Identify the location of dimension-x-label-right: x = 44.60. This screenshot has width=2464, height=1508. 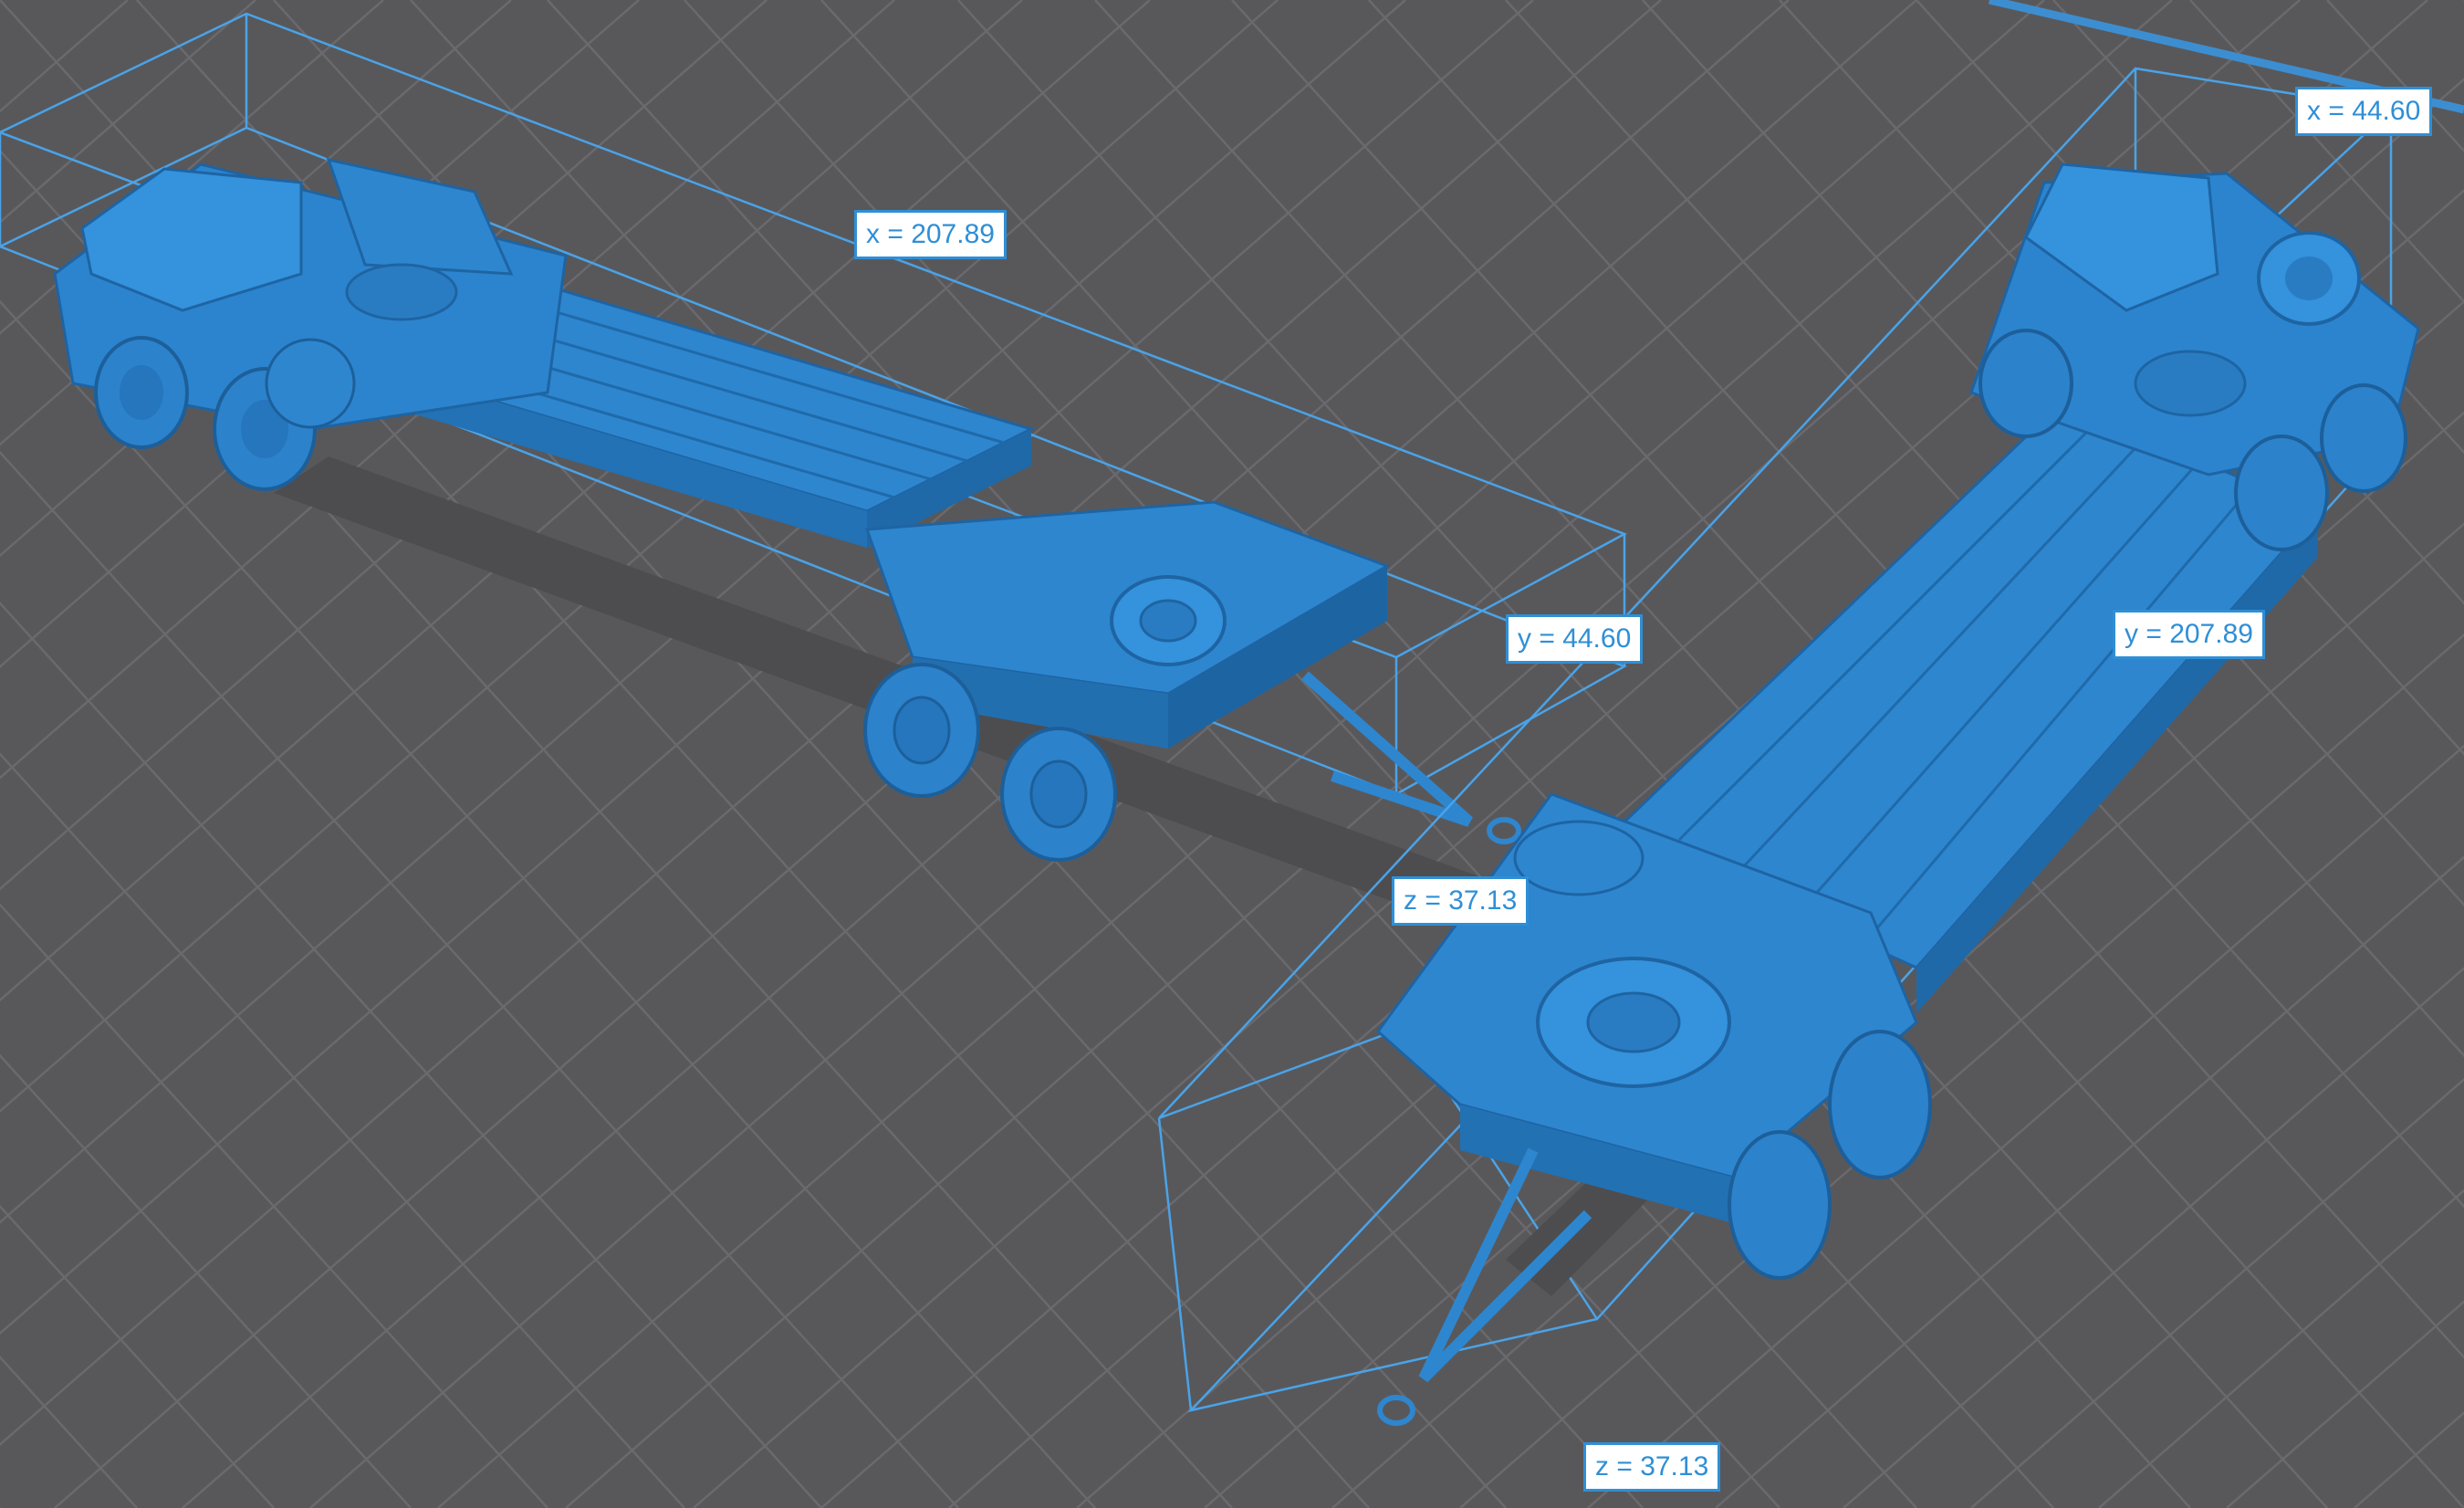
(2364, 111).